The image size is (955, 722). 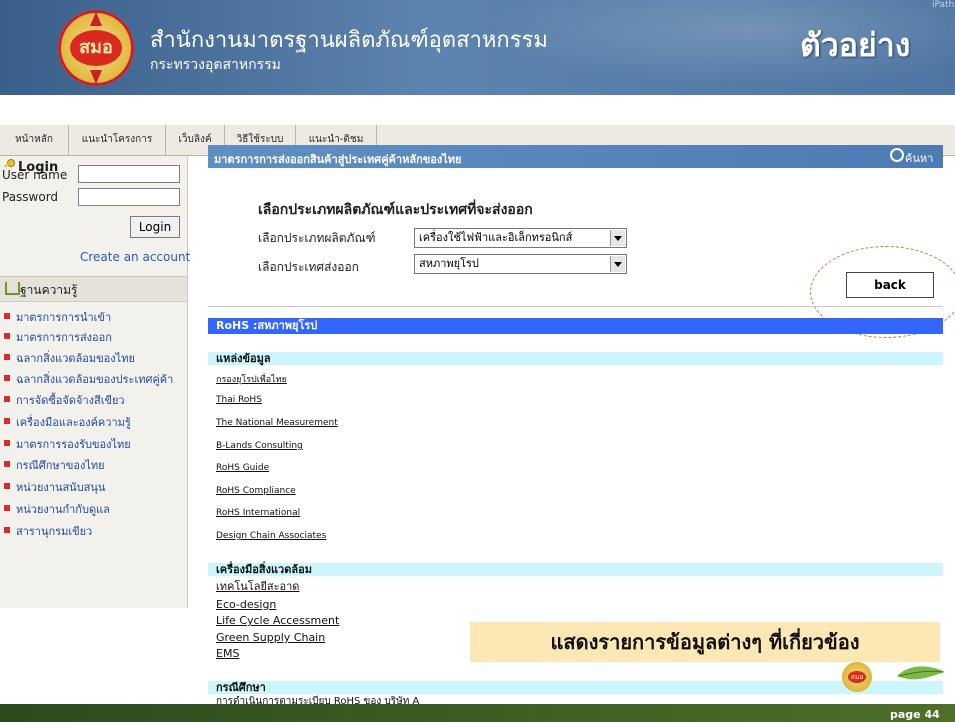 I want to click on kb-item-thai-cases: กรณีศึกษาของไทย, so click(x=60, y=465).